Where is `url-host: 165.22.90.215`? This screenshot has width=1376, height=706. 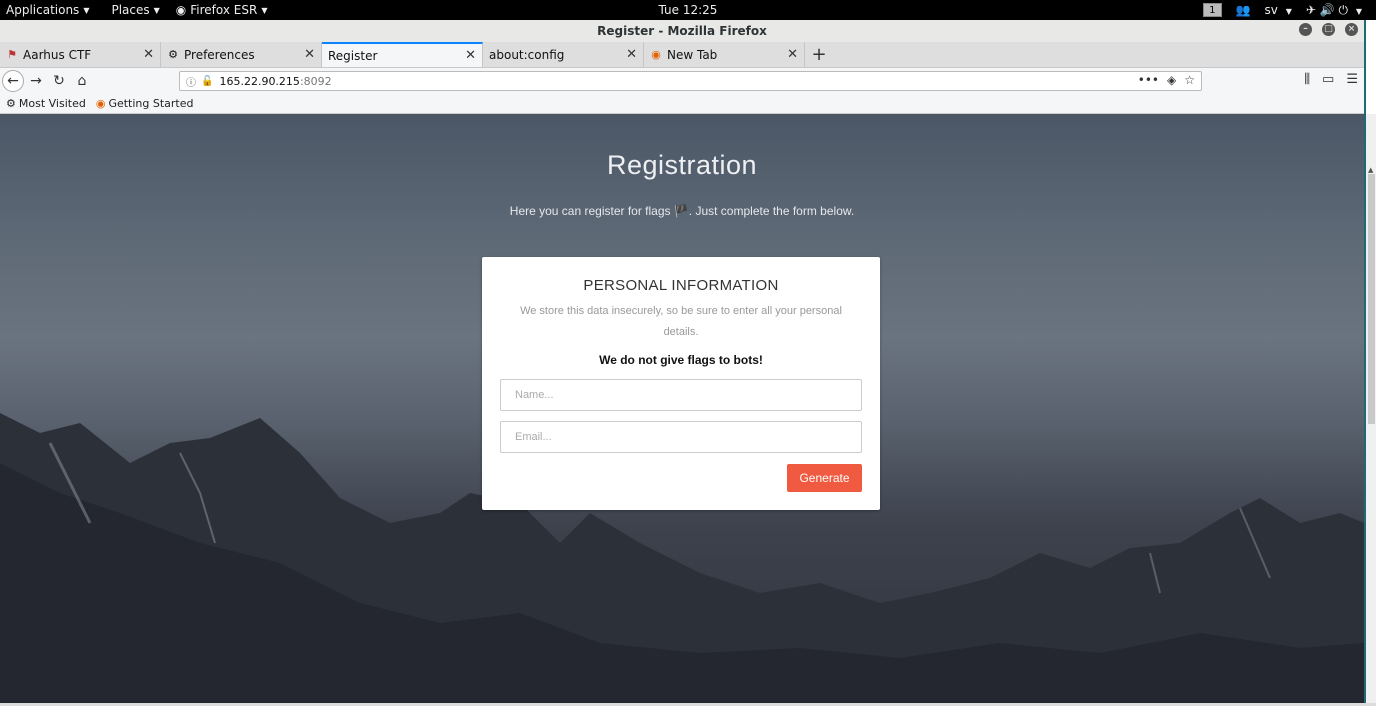 url-host: 165.22.90.215 is located at coordinates (259, 81).